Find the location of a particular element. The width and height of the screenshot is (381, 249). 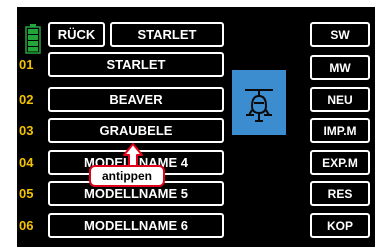

row-index: 05 is located at coordinates (26, 193).